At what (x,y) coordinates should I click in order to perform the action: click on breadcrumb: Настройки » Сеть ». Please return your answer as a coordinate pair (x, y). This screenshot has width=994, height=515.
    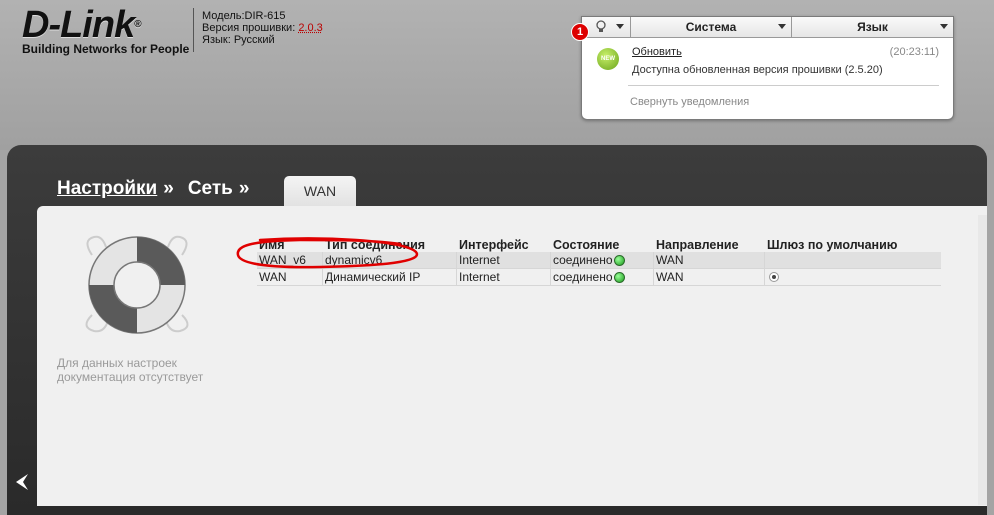
    Looking at the image, I should click on (160, 189).